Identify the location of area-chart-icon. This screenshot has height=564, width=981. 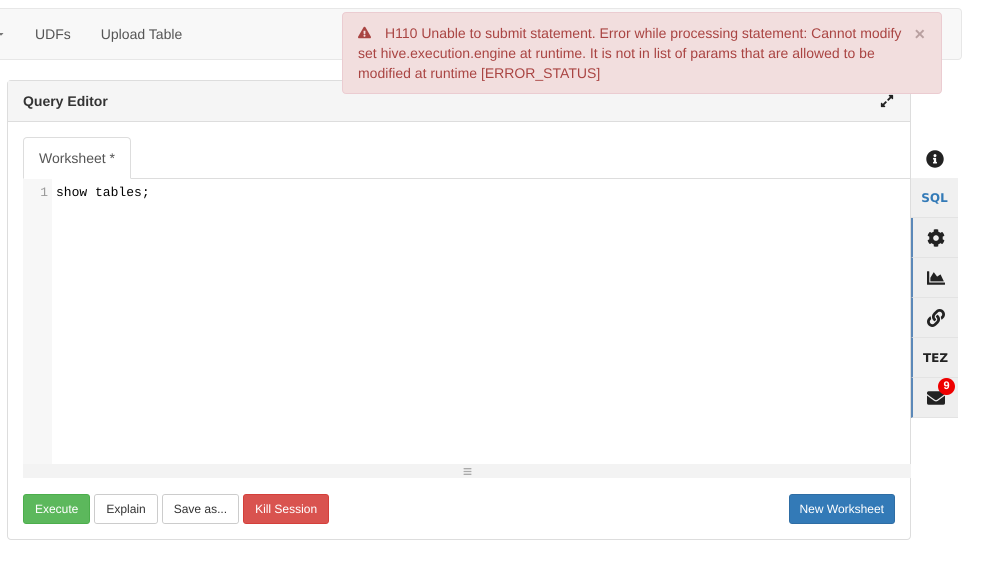
(935, 277).